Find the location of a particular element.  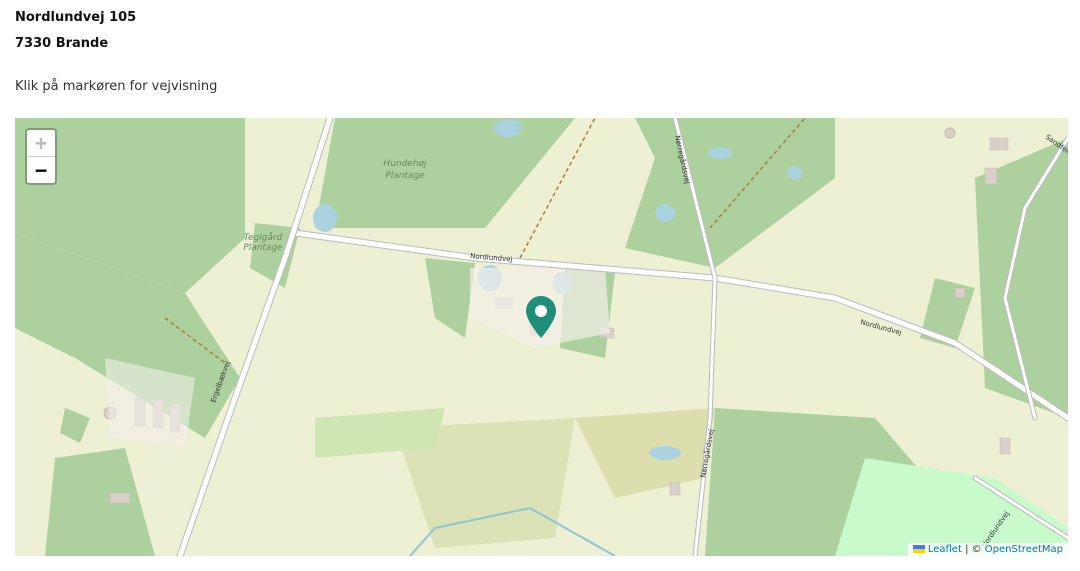

zoom-out-button: − is located at coordinates (41, 170).